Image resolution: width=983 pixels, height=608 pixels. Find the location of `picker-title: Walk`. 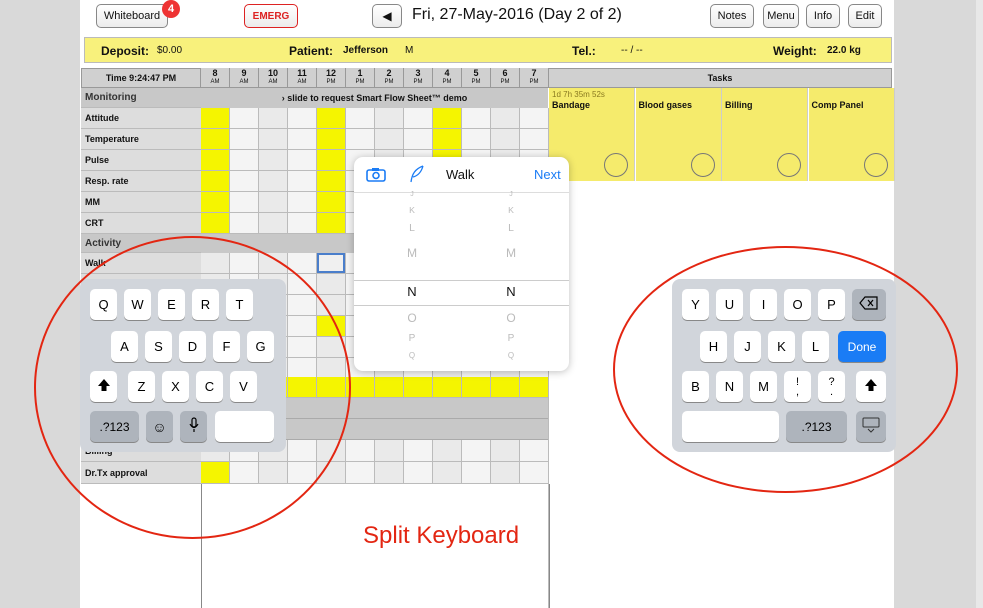

picker-title: Walk is located at coordinates (460, 174).